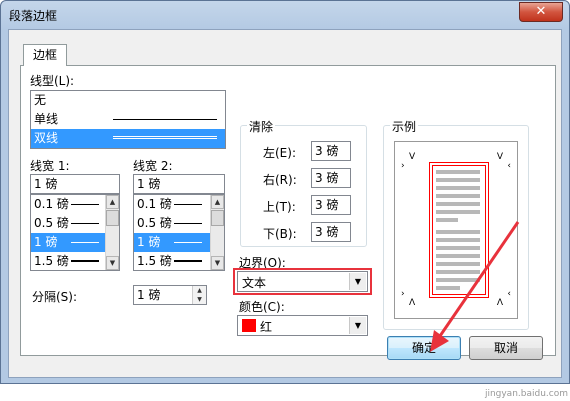 Image resolution: width=570 pixels, height=401 pixels. Describe the element at coordinates (475, 286) in the screenshot. I see `annotation-arrow-icon` at that location.